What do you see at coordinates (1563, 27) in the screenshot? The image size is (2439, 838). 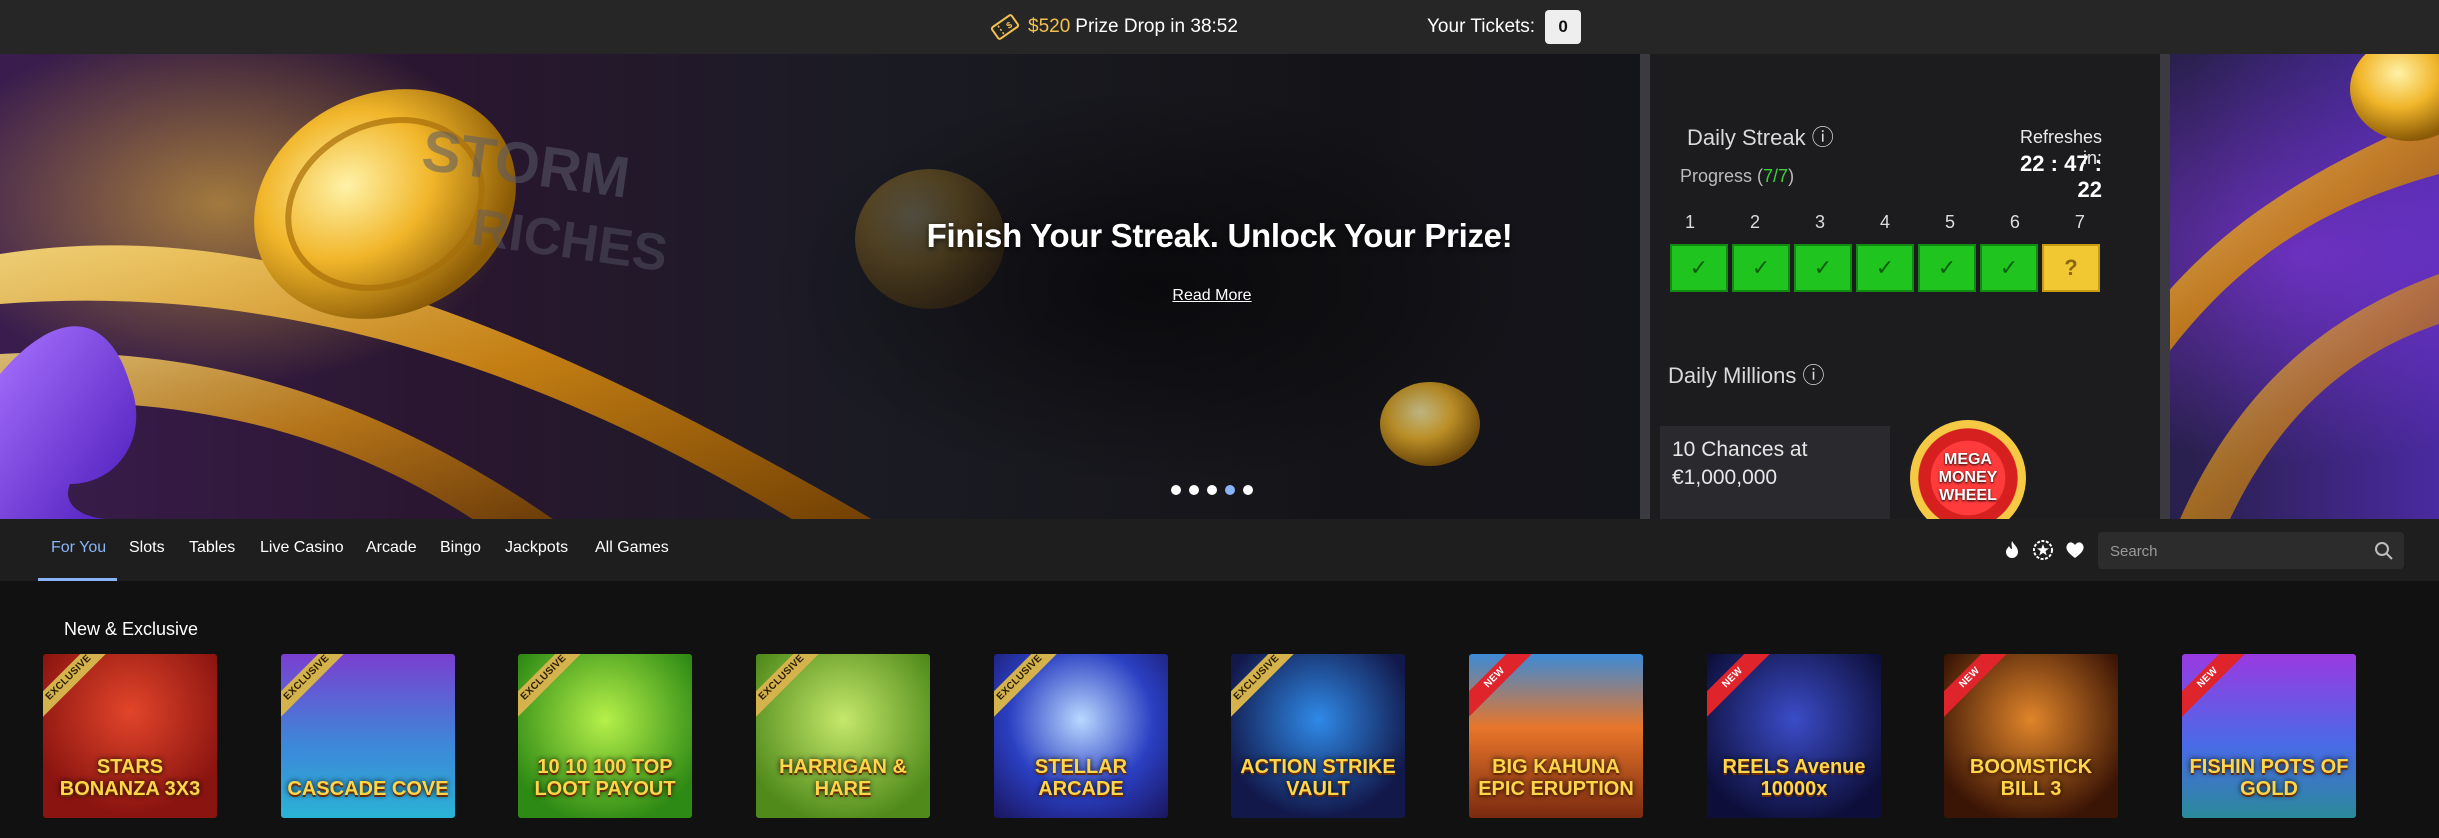 I see `tickets-count: 0` at bounding box center [1563, 27].